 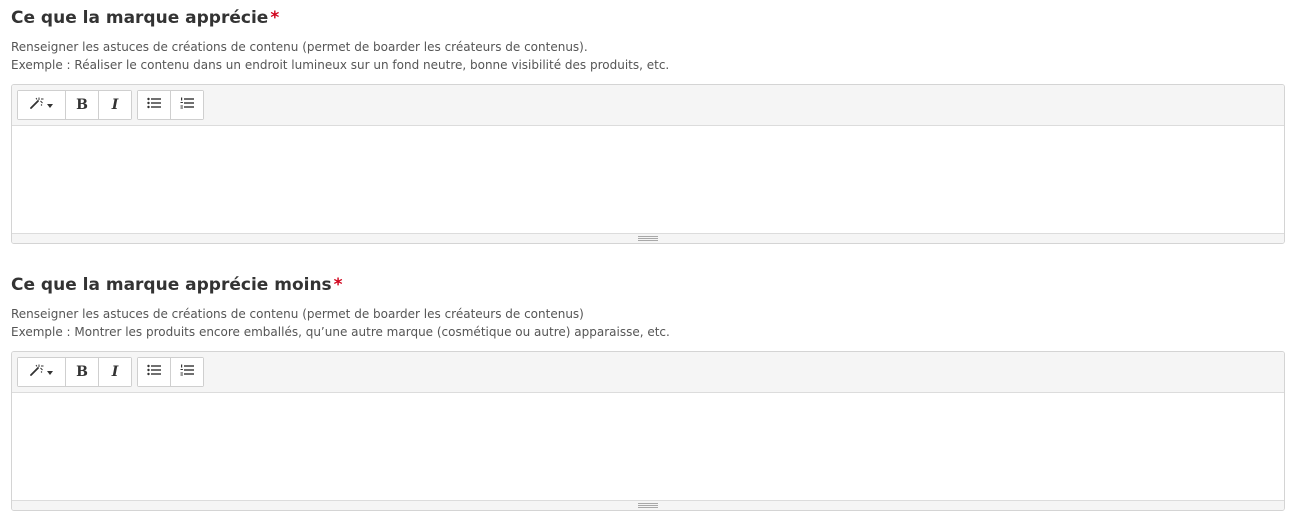 What do you see at coordinates (648, 285) in the screenshot?
I see `field-title: Ce que la marque apprécie moins *` at bounding box center [648, 285].